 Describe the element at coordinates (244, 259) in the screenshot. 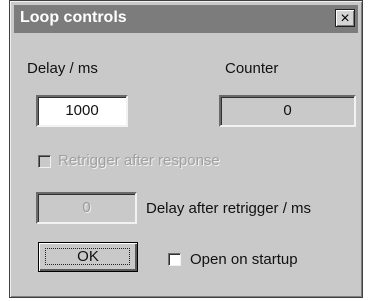

I see `open-on-startup-label: Open on startup` at that location.